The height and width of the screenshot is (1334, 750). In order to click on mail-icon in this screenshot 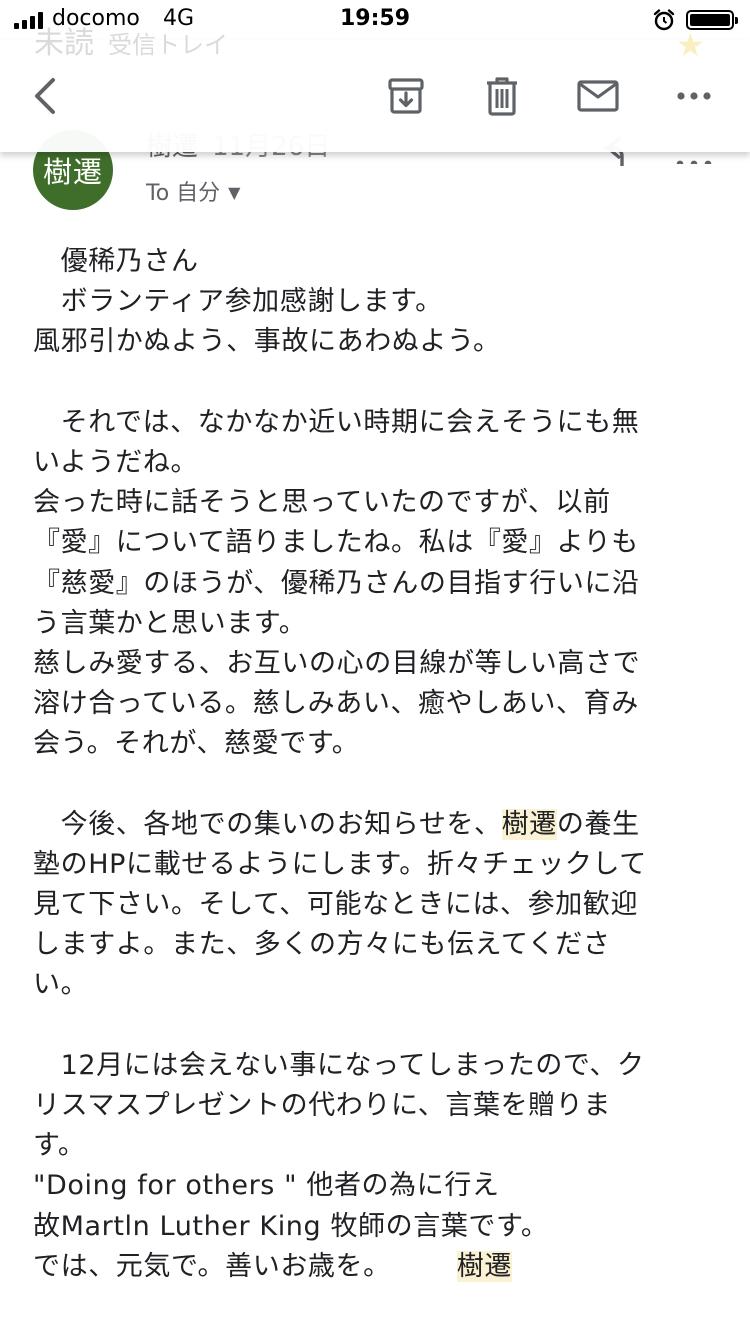, I will do `click(598, 96)`.